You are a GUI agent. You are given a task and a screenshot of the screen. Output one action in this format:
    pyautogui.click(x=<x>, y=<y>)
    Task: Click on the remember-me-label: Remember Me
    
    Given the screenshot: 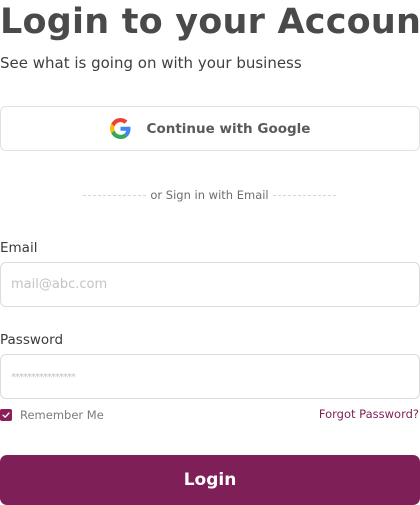 What is the action you would take?
    pyautogui.click(x=62, y=415)
    